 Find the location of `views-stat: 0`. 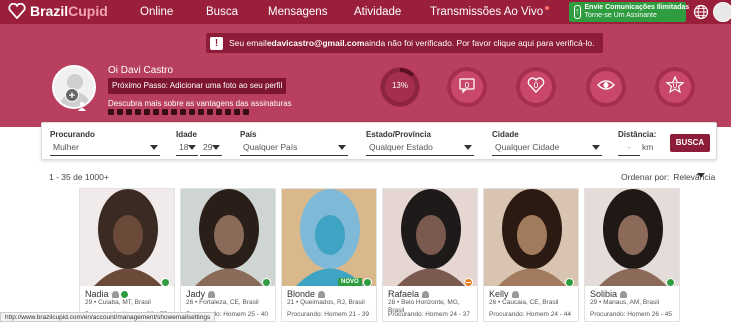

views-stat: 0 is located at coordinates (606, 87).